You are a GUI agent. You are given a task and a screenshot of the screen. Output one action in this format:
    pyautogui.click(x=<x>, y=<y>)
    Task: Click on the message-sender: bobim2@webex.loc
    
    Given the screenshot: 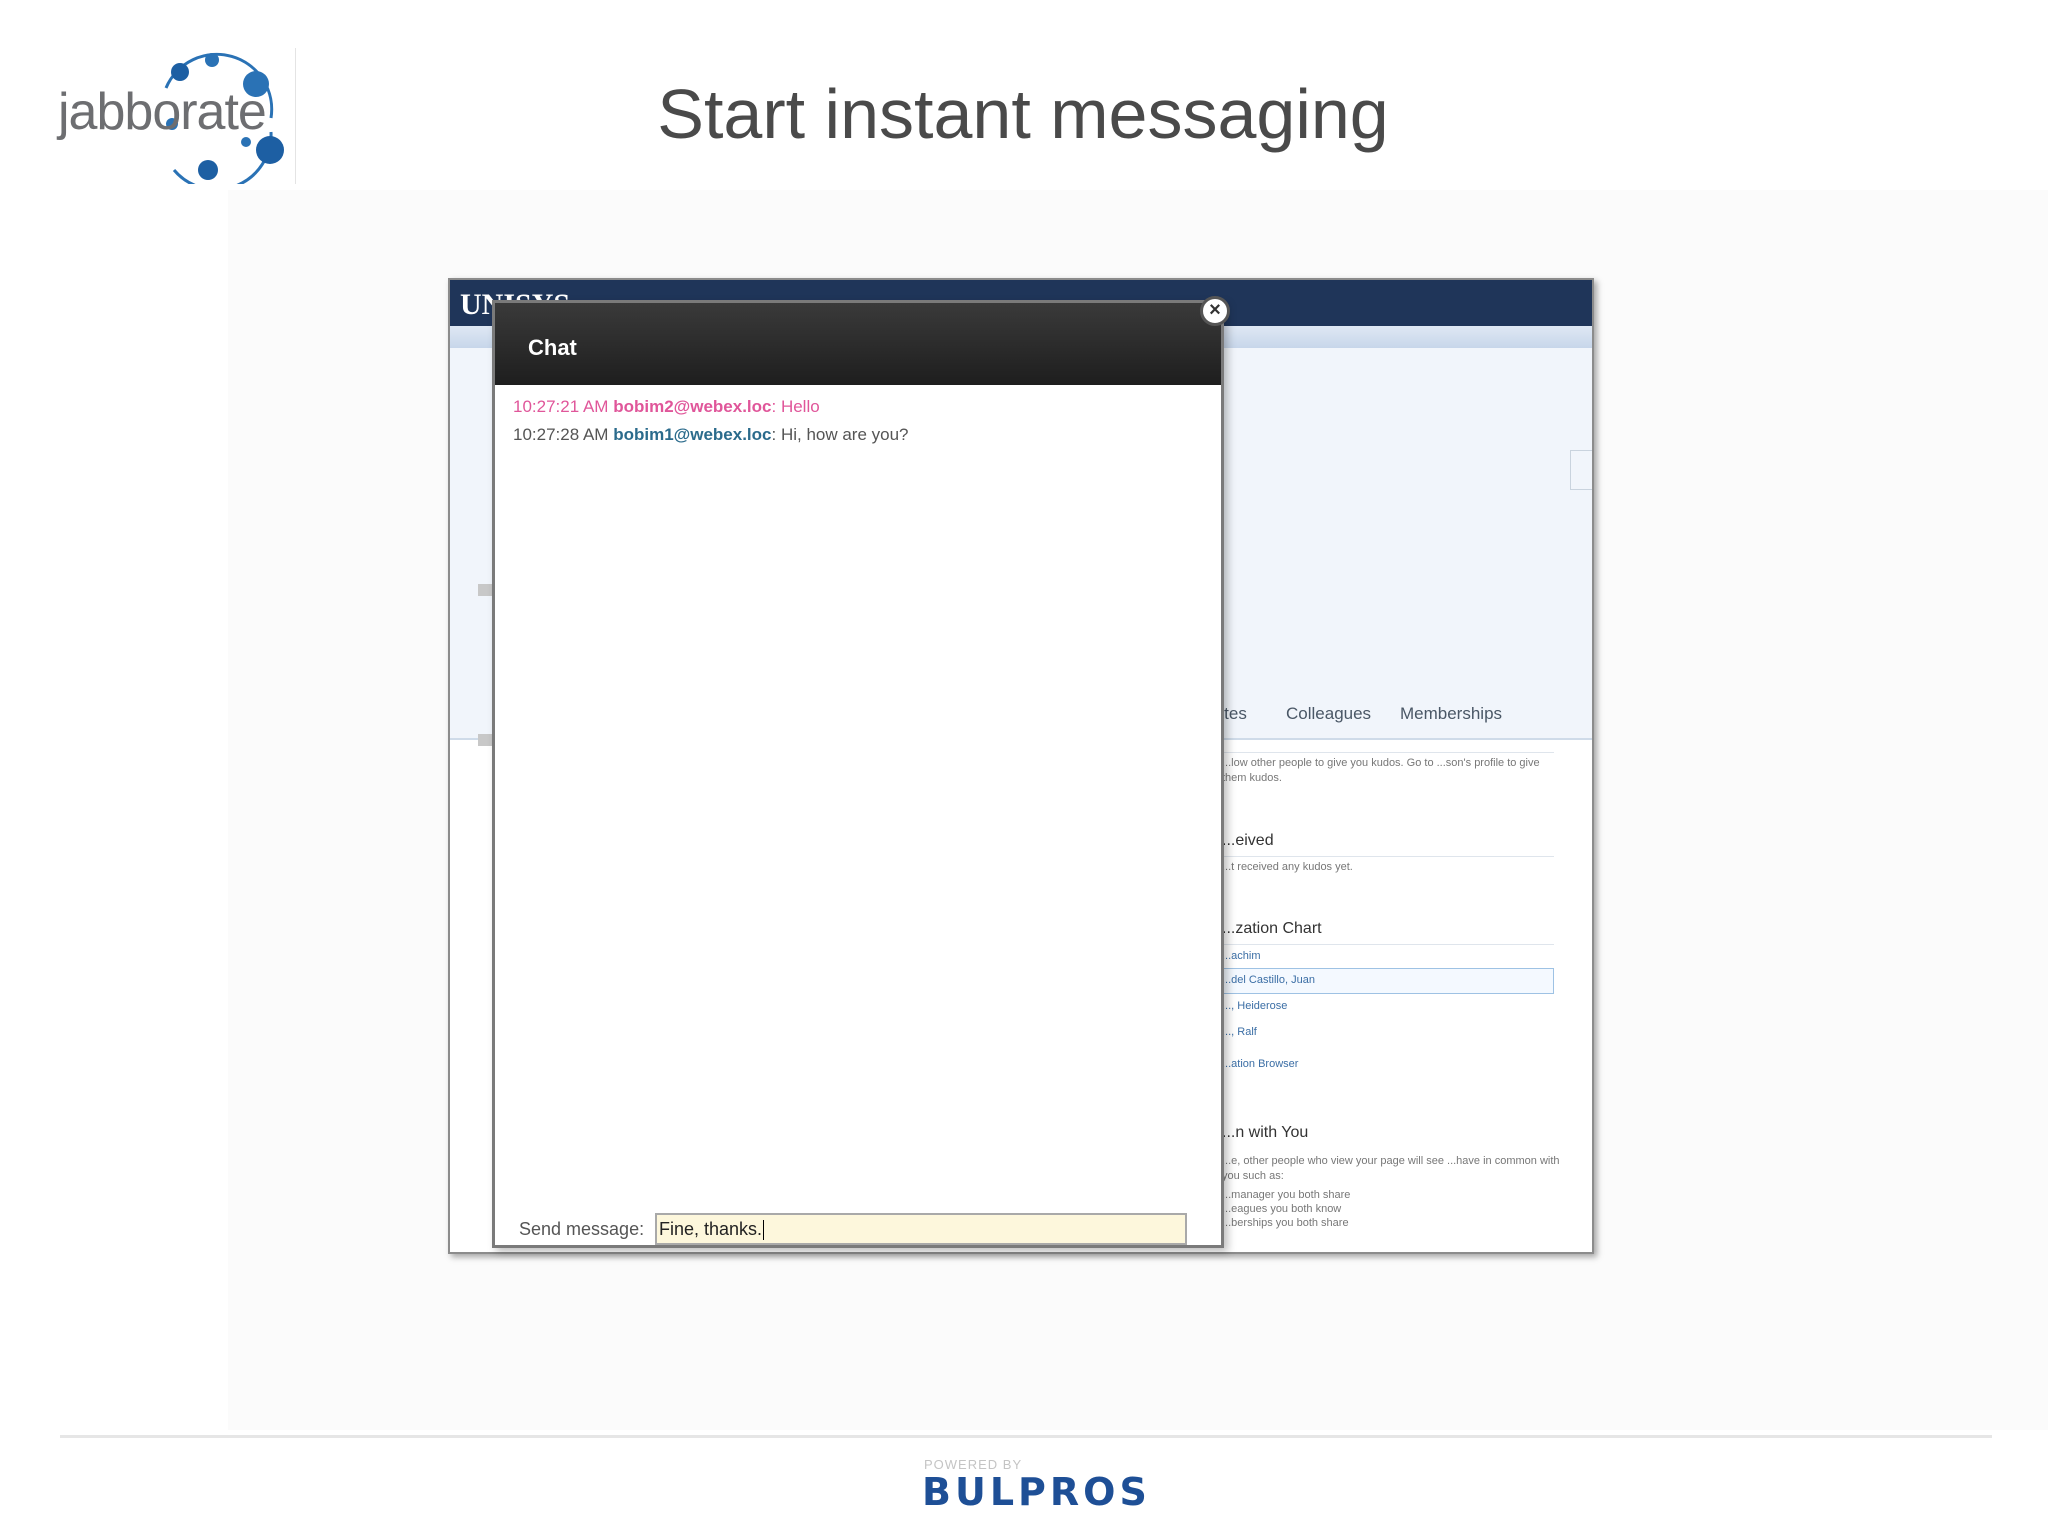 What is the action you would take?
    pyautogui.click(x=692, y=406)
    